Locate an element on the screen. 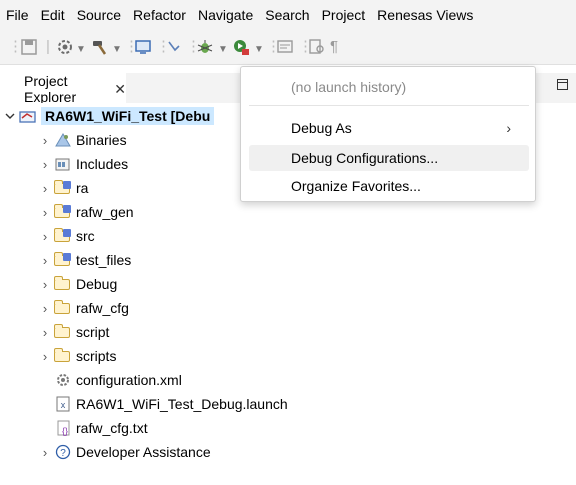 This screenshot has width=576, height=485. text-file-icon: {} is located at coordinates (63, 428).